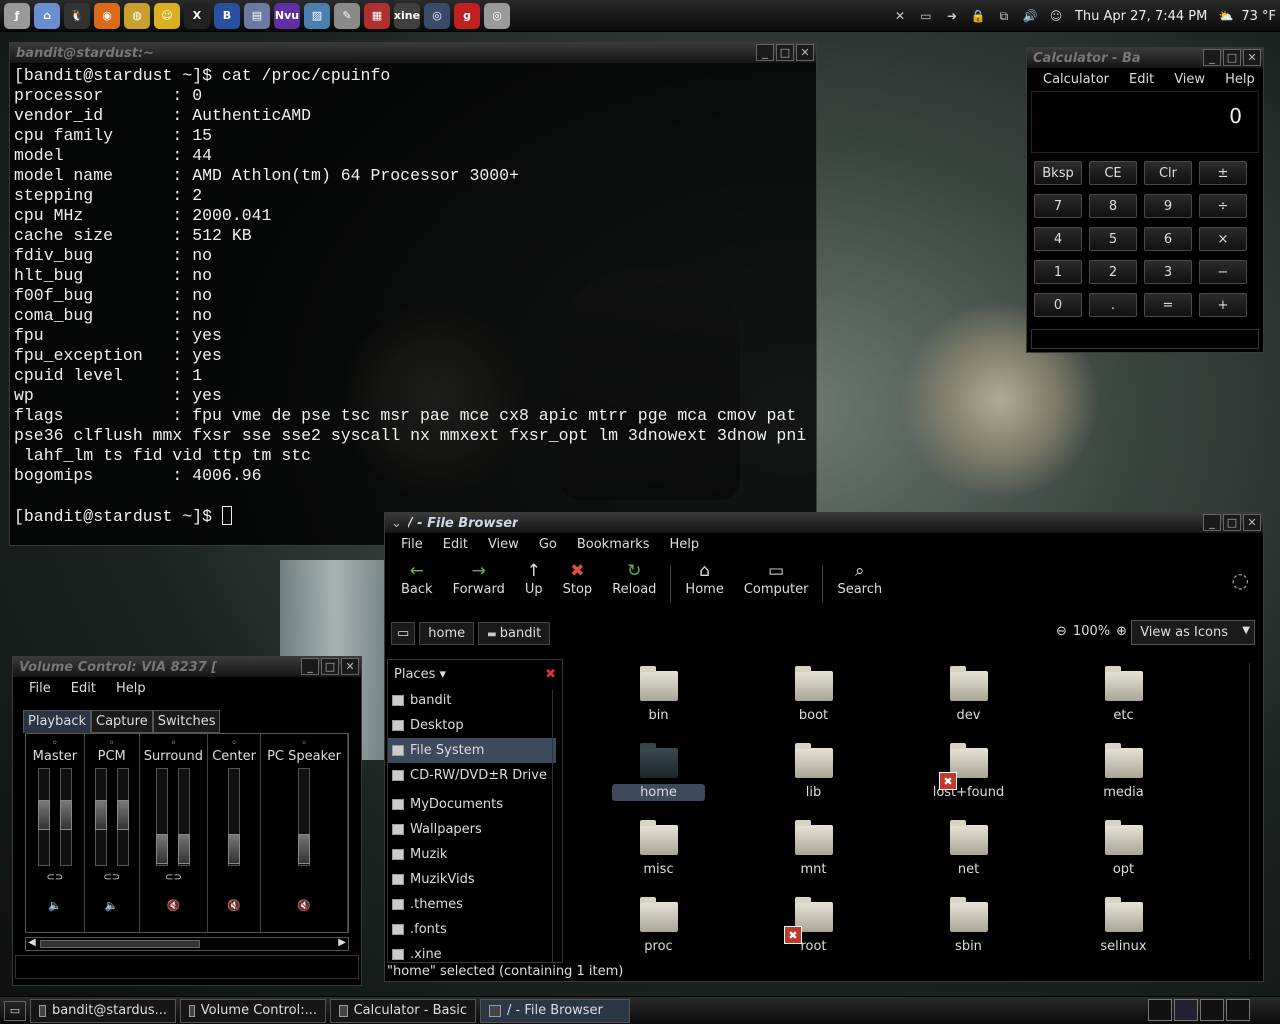 The height and width of the screenshot is (1024, 1280). Describe the element at coordinates (197, 15) in the screenshot. I see `xchat-icon: X` at that location.